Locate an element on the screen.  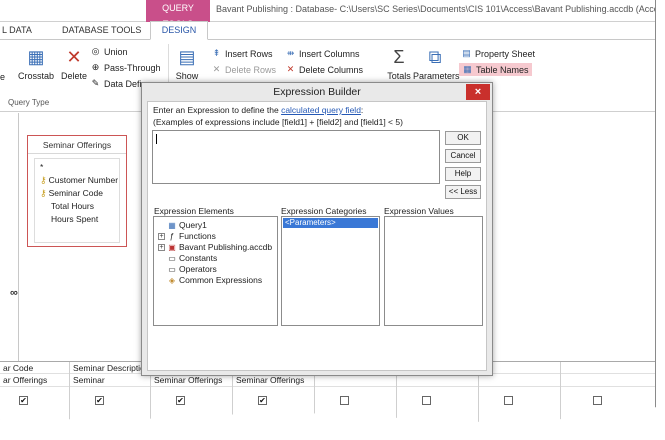
calculated-query-field-link: calculated query field is located at coordinates (321, 110).